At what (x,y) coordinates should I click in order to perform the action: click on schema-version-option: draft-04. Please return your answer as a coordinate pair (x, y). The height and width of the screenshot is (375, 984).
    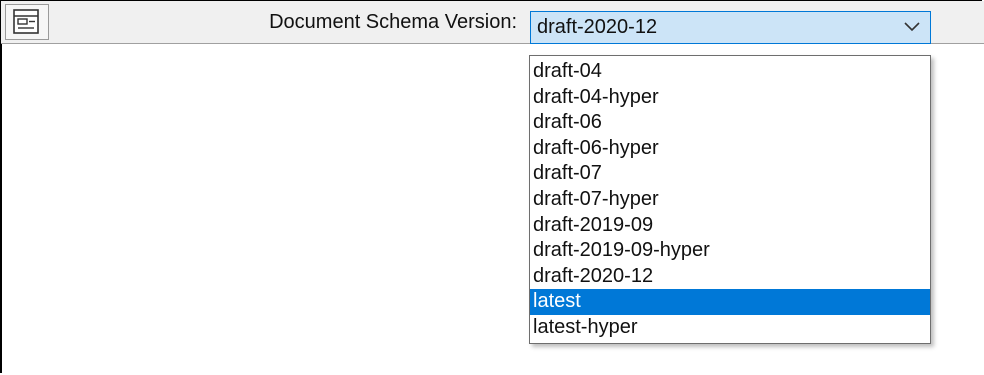
    Looking at the image, I should click on (730, 72).